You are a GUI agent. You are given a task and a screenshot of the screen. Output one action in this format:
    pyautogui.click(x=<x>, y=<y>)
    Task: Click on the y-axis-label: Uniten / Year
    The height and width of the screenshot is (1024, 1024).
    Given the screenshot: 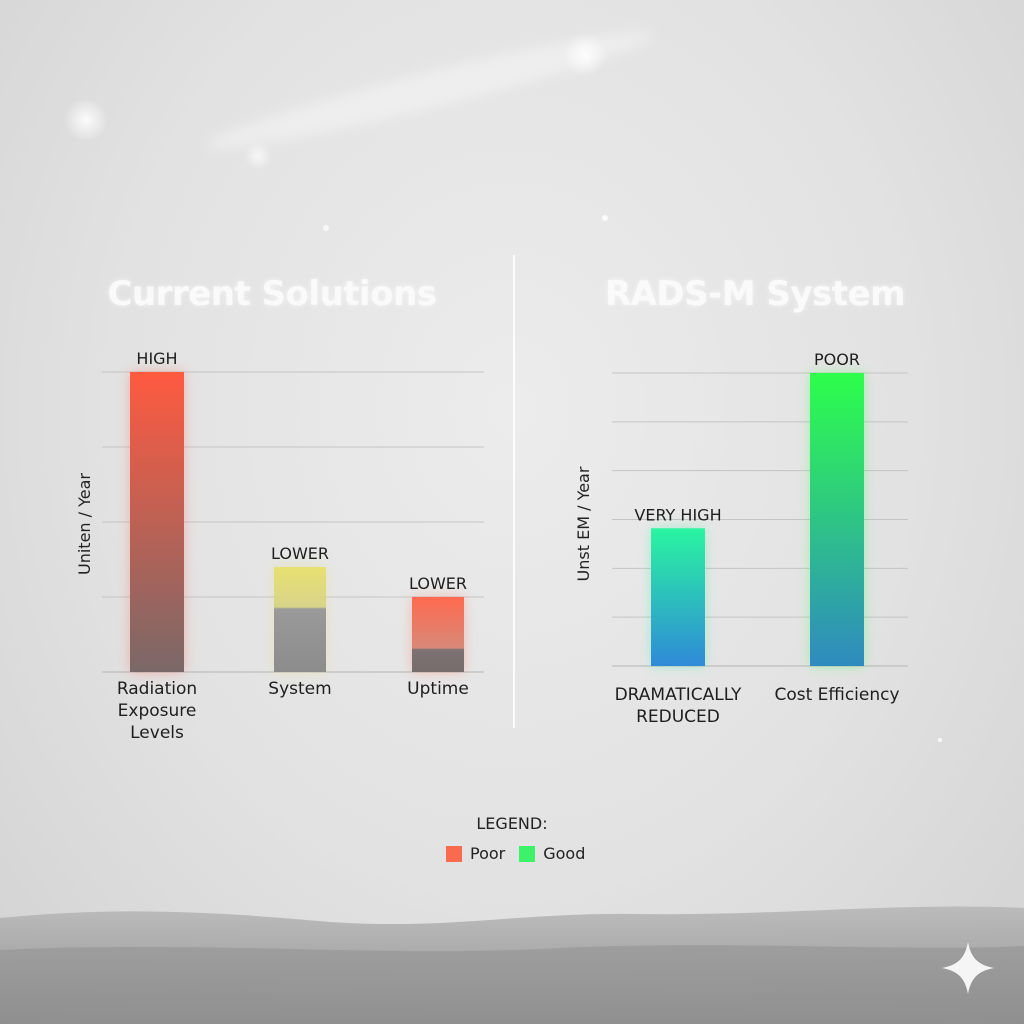 What is the action you would take?
    pyautogui.click(x=84, y=524)
    